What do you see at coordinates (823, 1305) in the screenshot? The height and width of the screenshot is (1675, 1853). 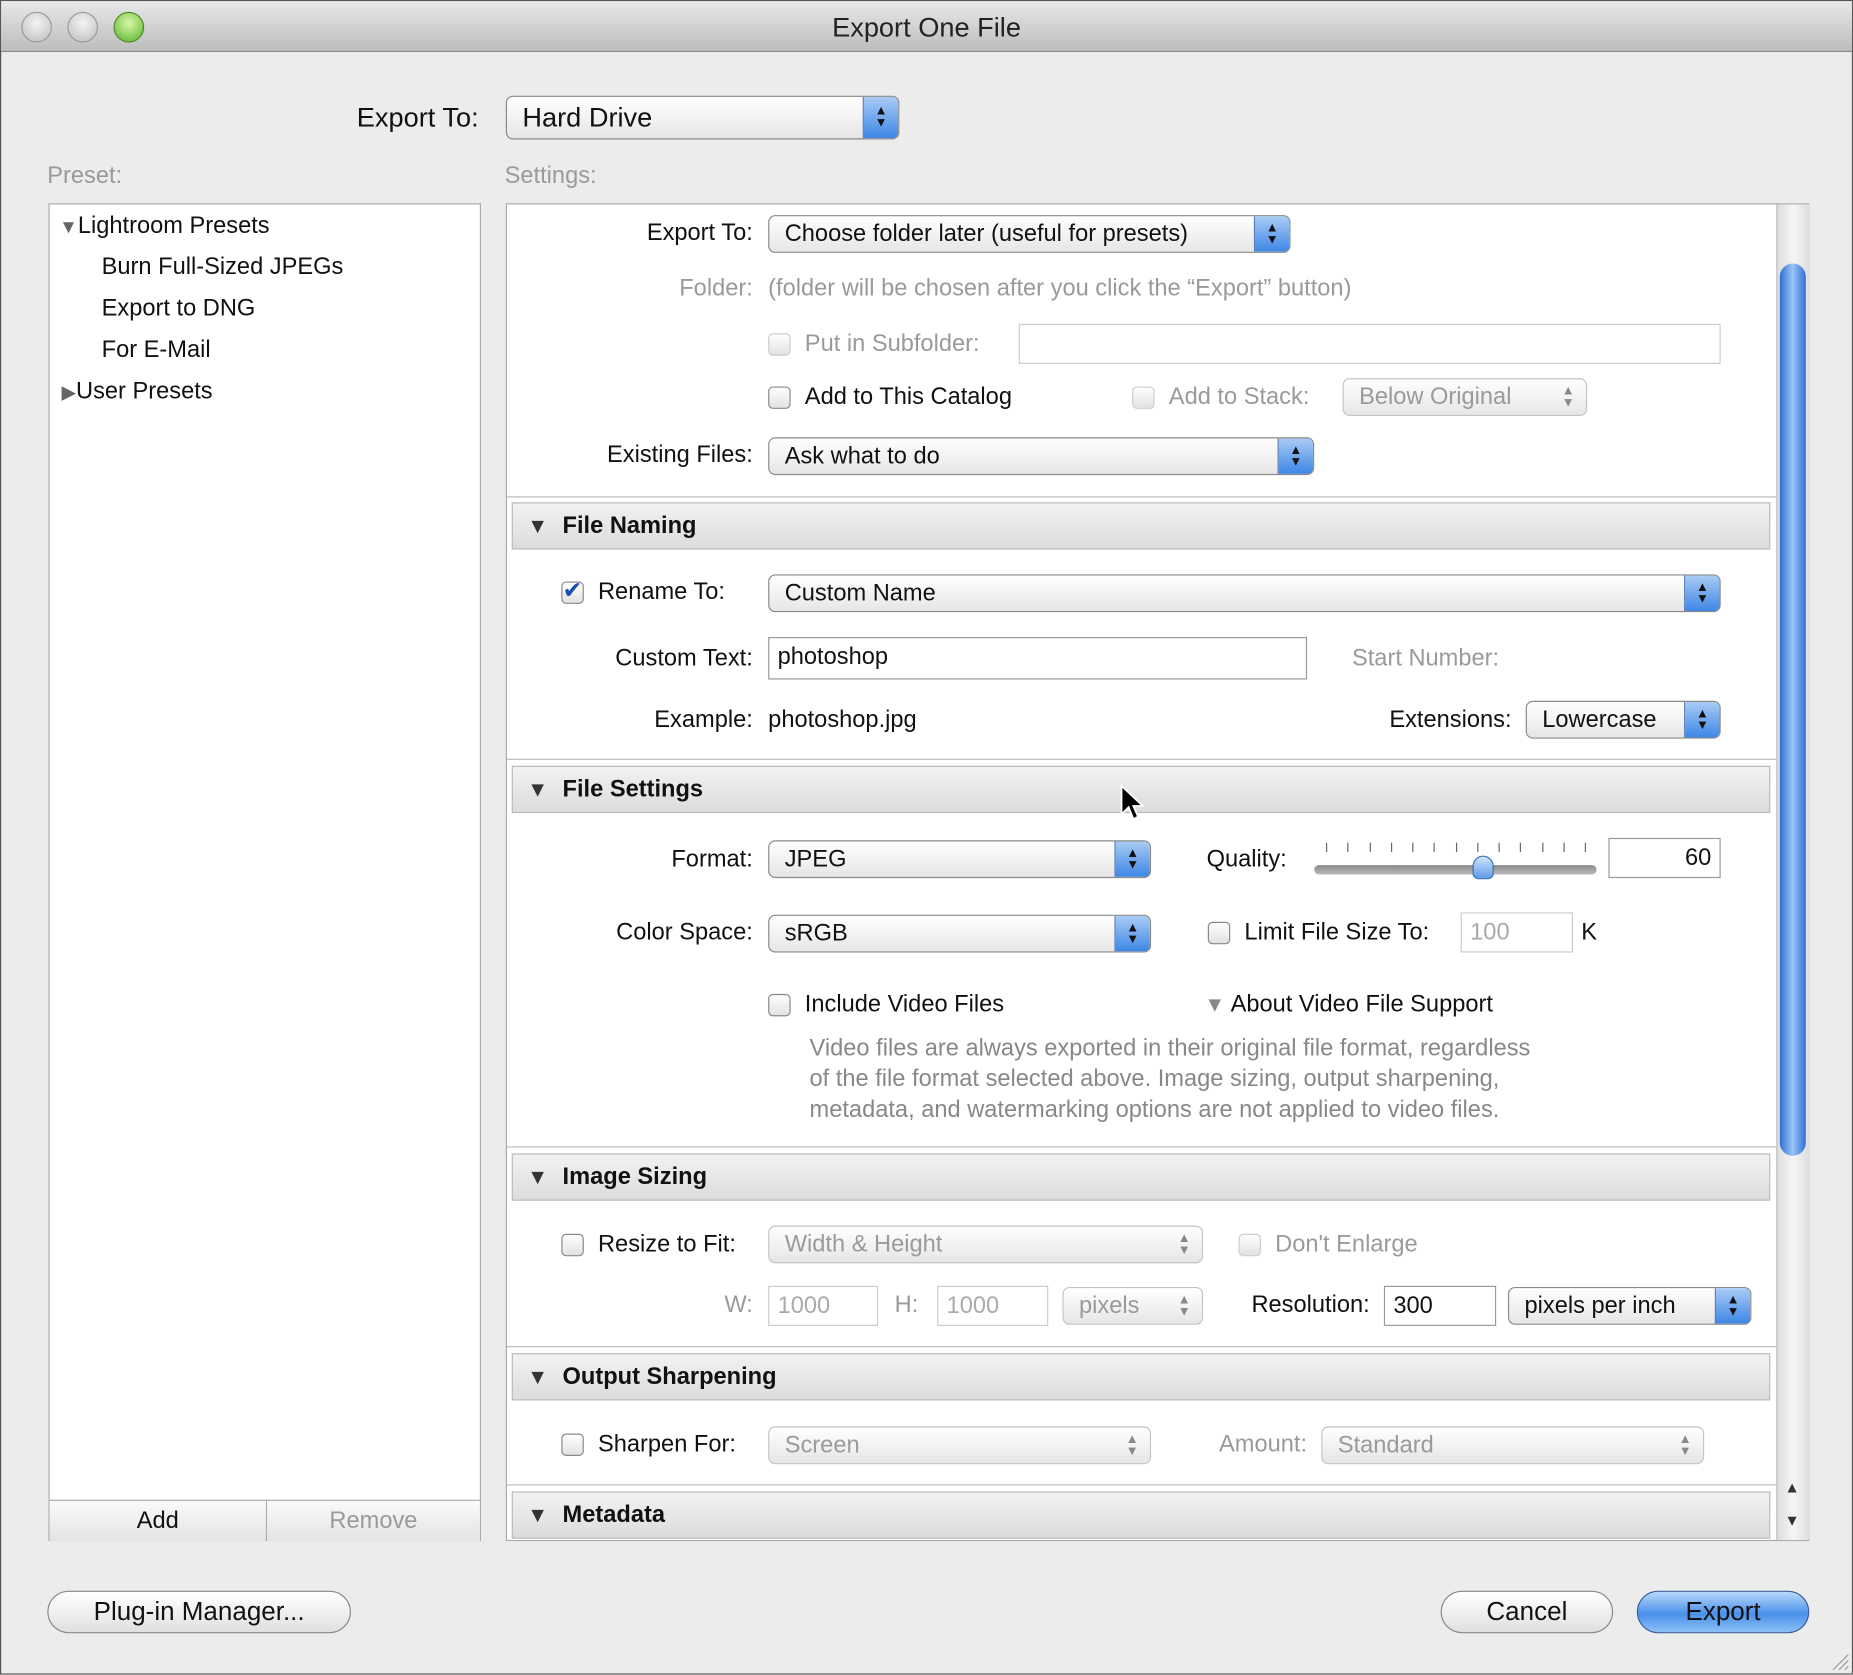 I see `width-input: 1000` at bounding box center [823, 1305].